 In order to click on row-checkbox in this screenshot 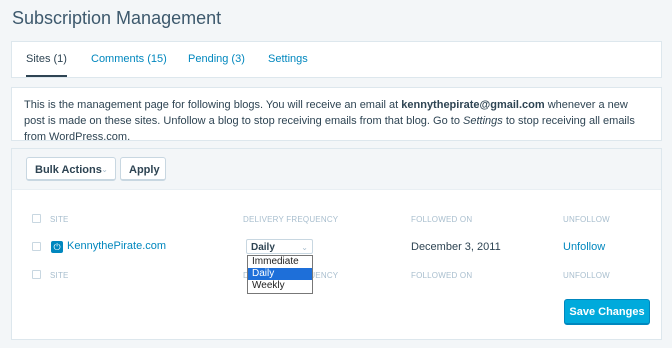, I will do `click(36, 246)`.